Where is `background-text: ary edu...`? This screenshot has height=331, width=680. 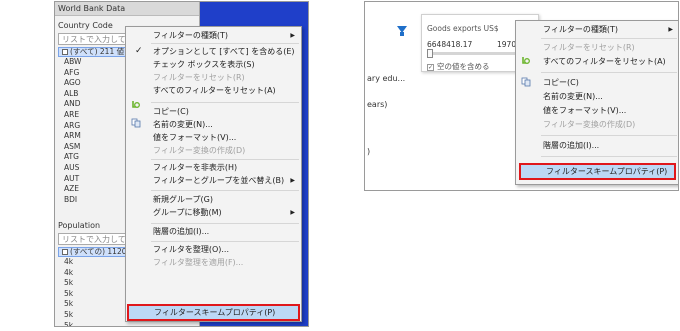 background-text: ary edu... is located at coordinates (386, 78).